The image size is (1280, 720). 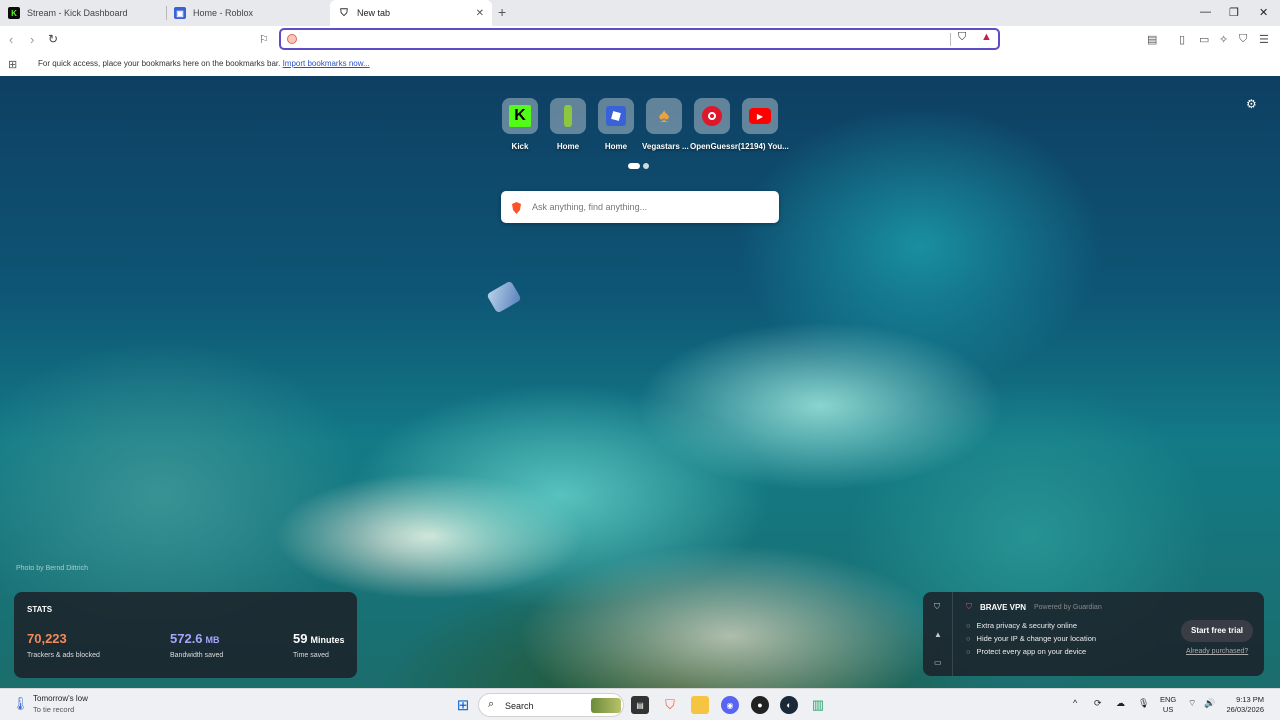 What do you see at coordinates (1205, 12) in the screenshot?
I see `minimize-icon: —` at bounding box center [1205, 12].